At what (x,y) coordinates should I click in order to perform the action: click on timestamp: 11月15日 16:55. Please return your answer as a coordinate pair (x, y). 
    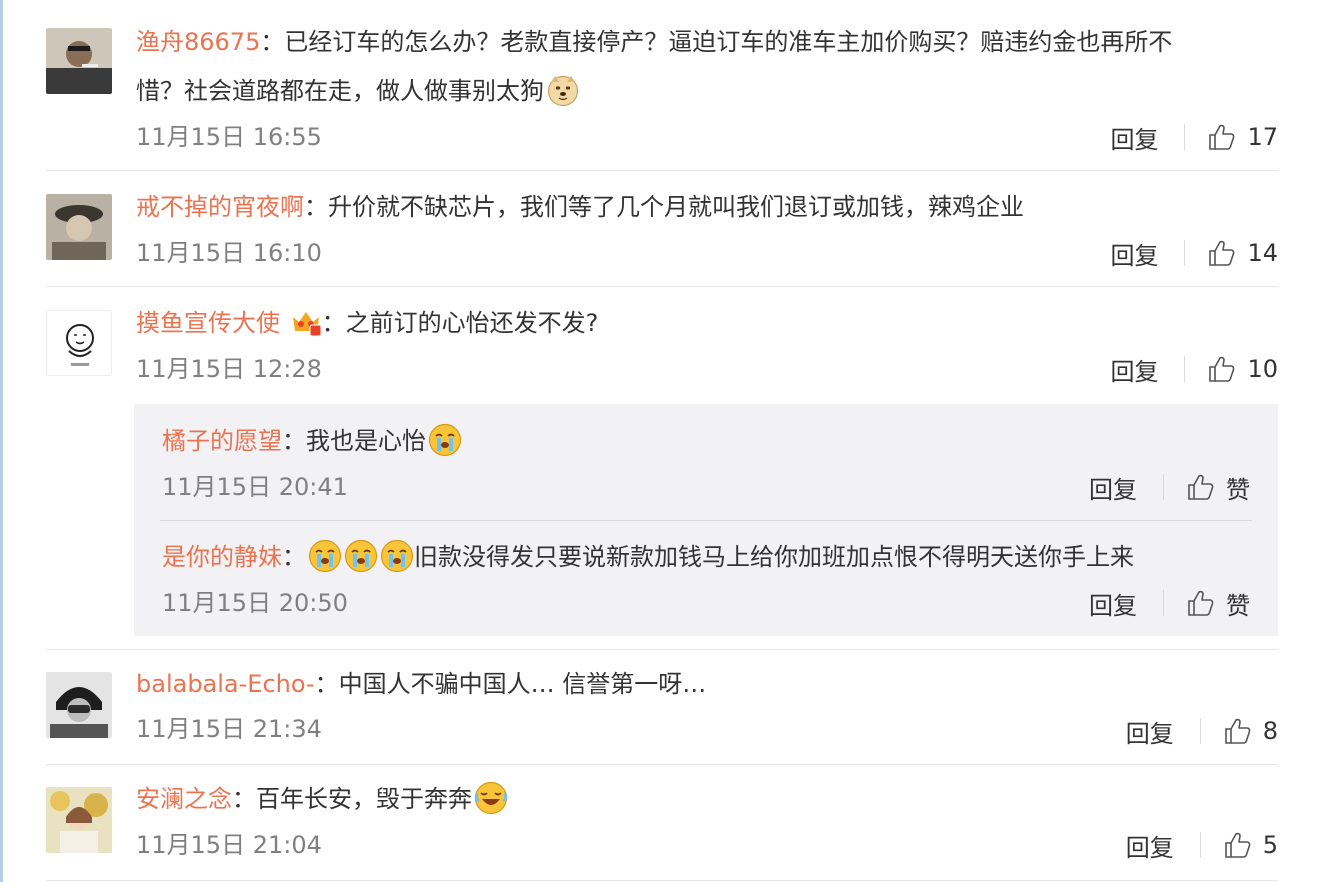
    Looking at the image, I should click on (229, 137).